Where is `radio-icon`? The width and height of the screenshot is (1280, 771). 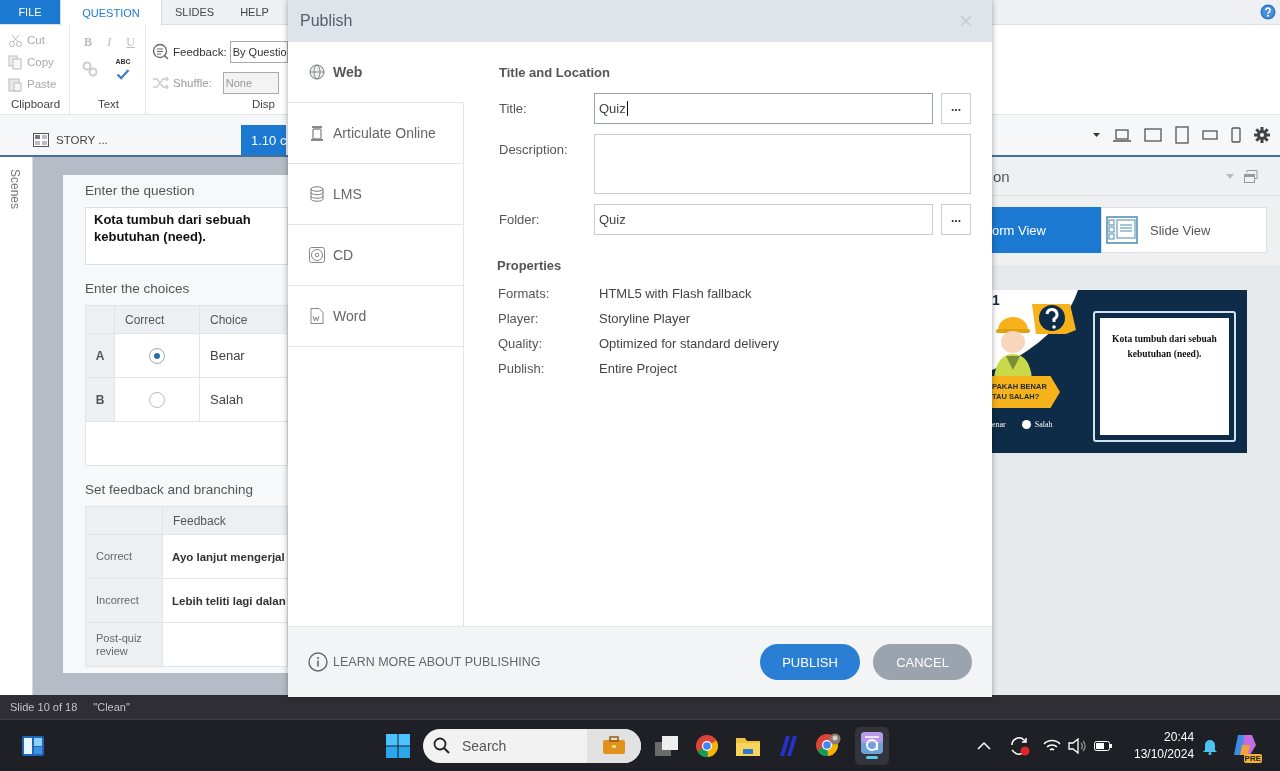
radio-icon is located at coordinates (1026, 424).